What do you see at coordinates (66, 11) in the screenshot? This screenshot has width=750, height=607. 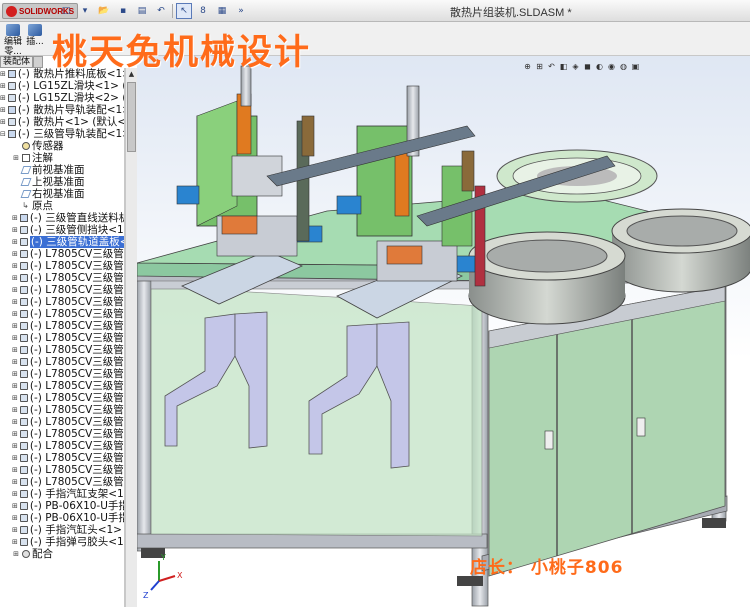 I see `new-document-icon: □` at bounding box center [66, 11].